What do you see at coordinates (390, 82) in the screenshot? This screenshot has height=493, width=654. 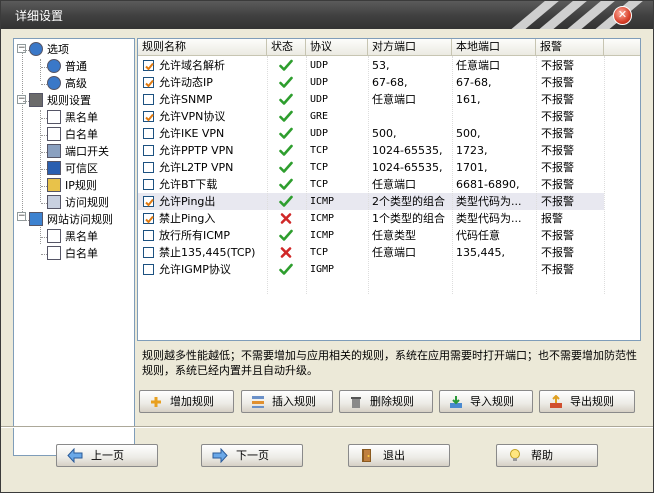 I see `rule-remote-port: 67-68,` at bounding box center [390, 82].